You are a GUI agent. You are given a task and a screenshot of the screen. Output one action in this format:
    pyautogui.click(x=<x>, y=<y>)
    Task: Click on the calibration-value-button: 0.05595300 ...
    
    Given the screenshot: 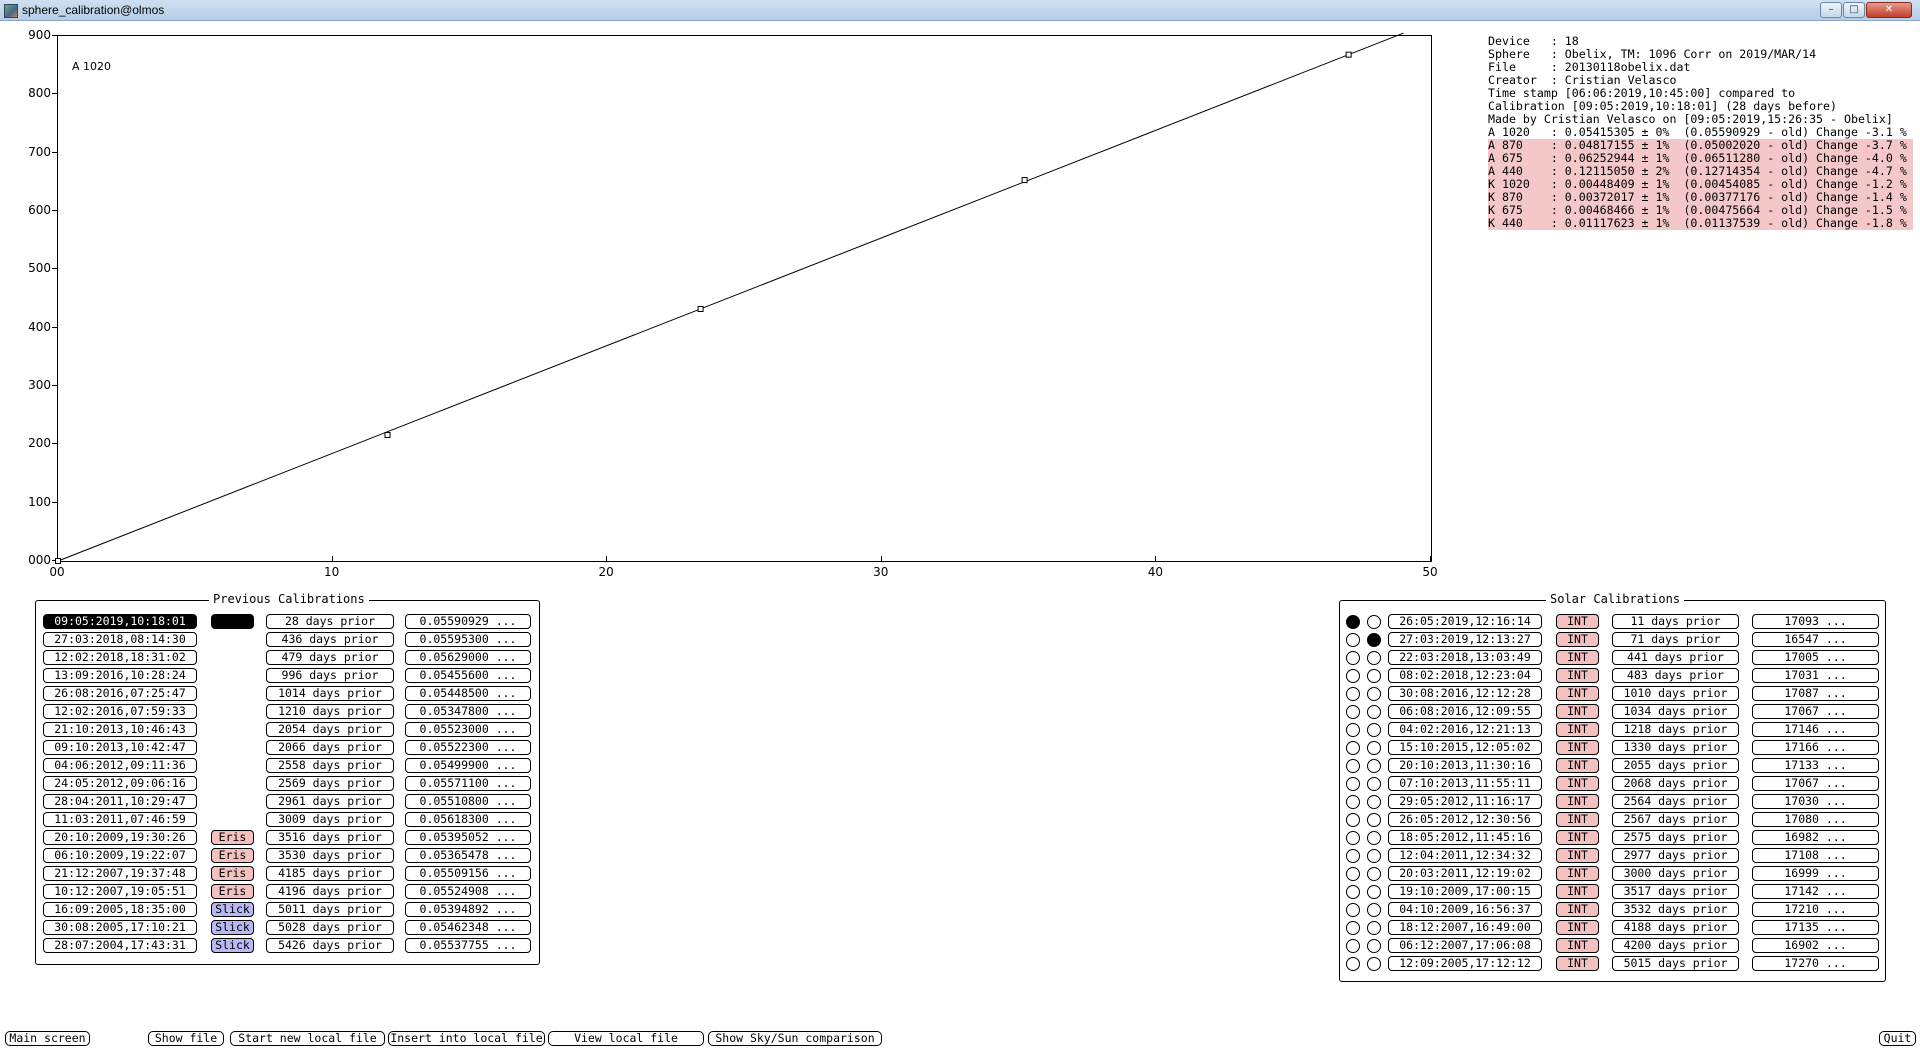 What is the action you would take?
    pyautogui.click(x=468, y=639)
    